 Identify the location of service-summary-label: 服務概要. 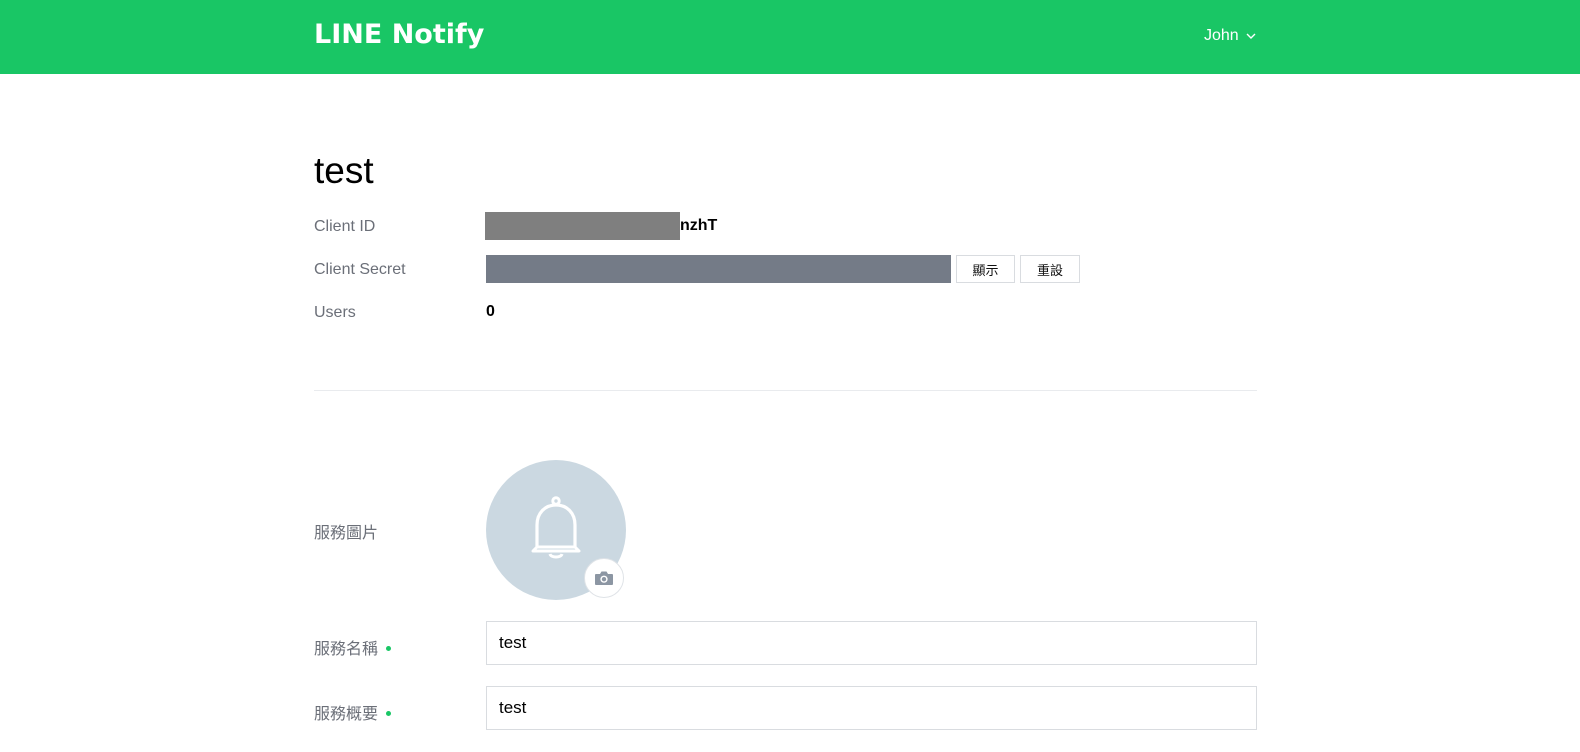
(353, 712).